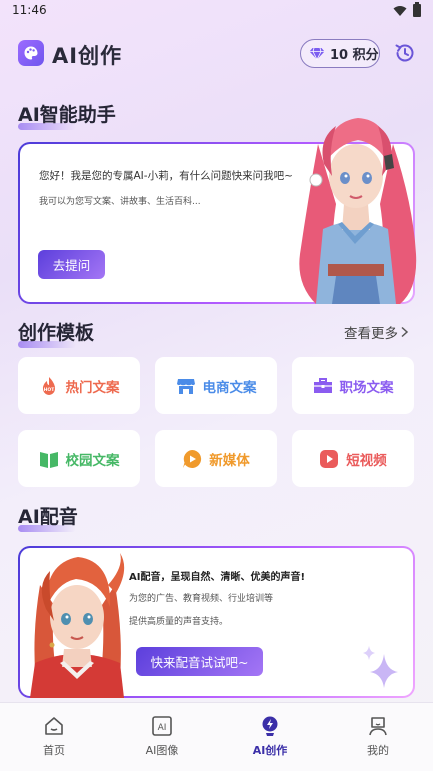 This screenshot has height=771, width=433. What do you see at coordinates (366, 460) in the screenshot?
I see `template-label: 短视频` at bounding box center [366, 460].